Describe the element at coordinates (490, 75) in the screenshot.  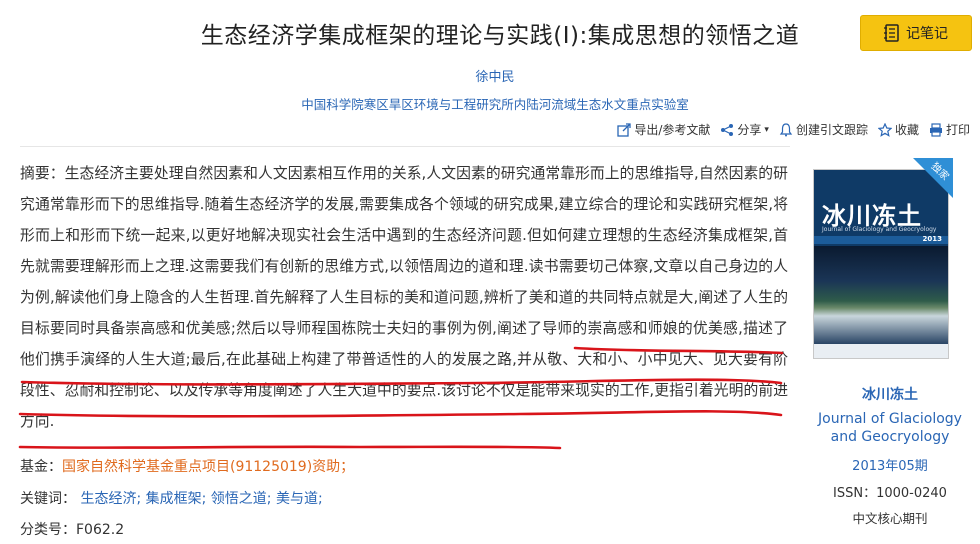
I see `author-link: 徐中民` at that location.